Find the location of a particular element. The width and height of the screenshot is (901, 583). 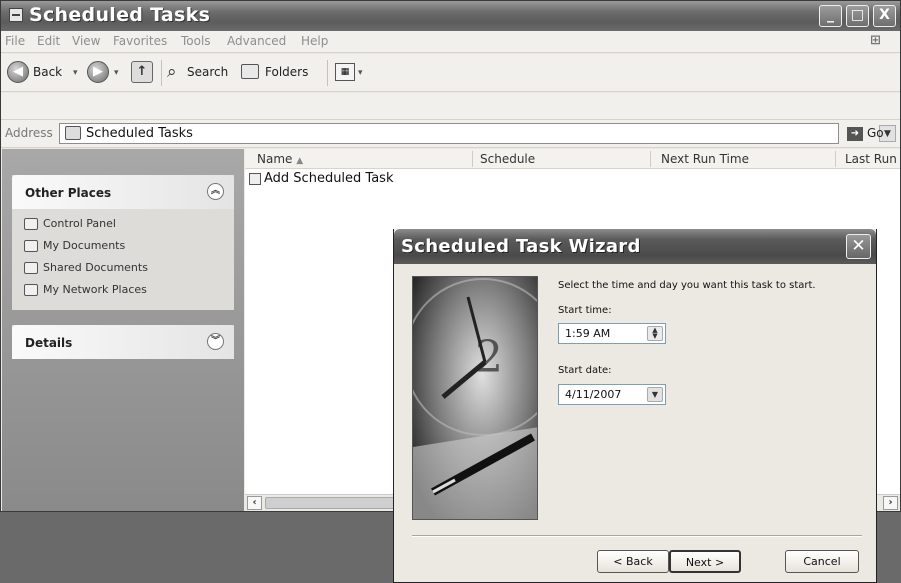

place-shared-documents: Shared Documents is located at coordinates (86, 269).